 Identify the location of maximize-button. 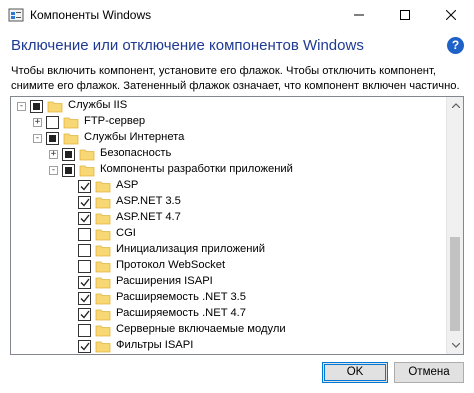
(405, 15).